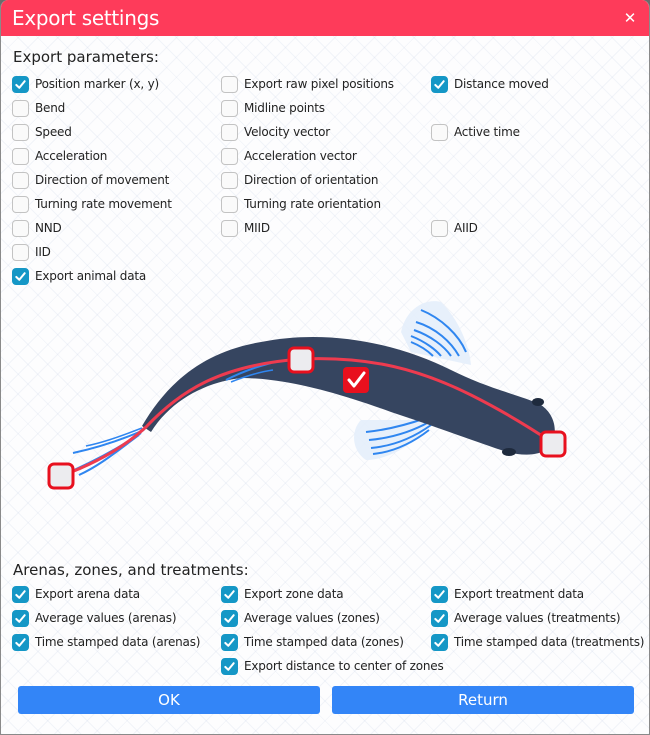 This screenshot has width=650, height=735. Describe the element at coordinates (537, 618) in the screenshot. I see `checkbox-label: Average values (treatments)` at that location.